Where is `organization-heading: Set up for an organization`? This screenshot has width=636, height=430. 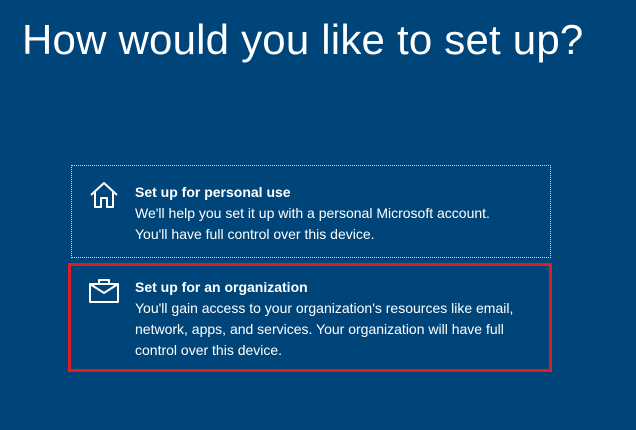
organization-heading: Set up for an organization is located at coordinates (221, 287).